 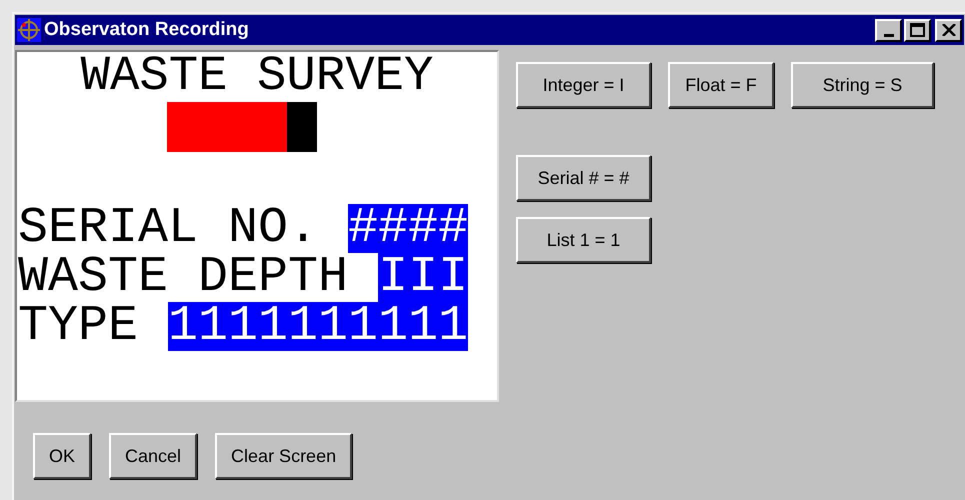 I want to click on minimize-button, so click(x=888, y=30).